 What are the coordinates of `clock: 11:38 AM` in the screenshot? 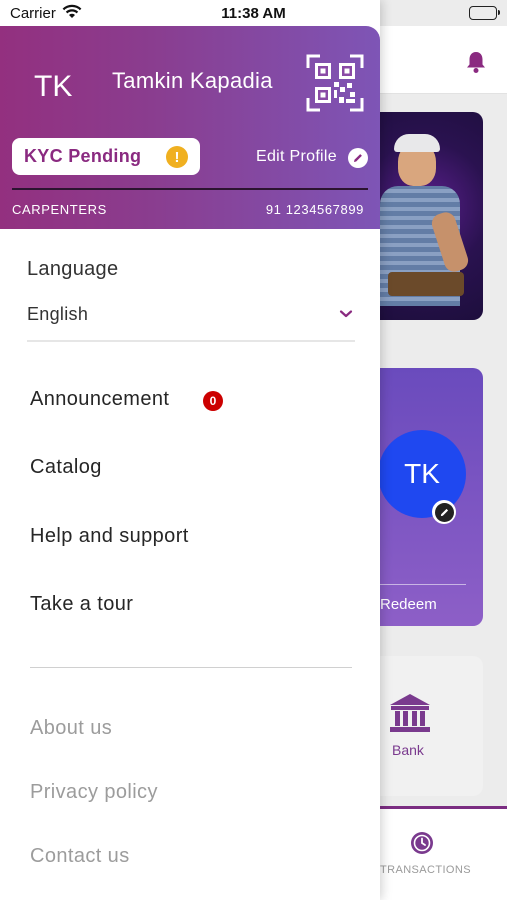 It's located at (253, 13).